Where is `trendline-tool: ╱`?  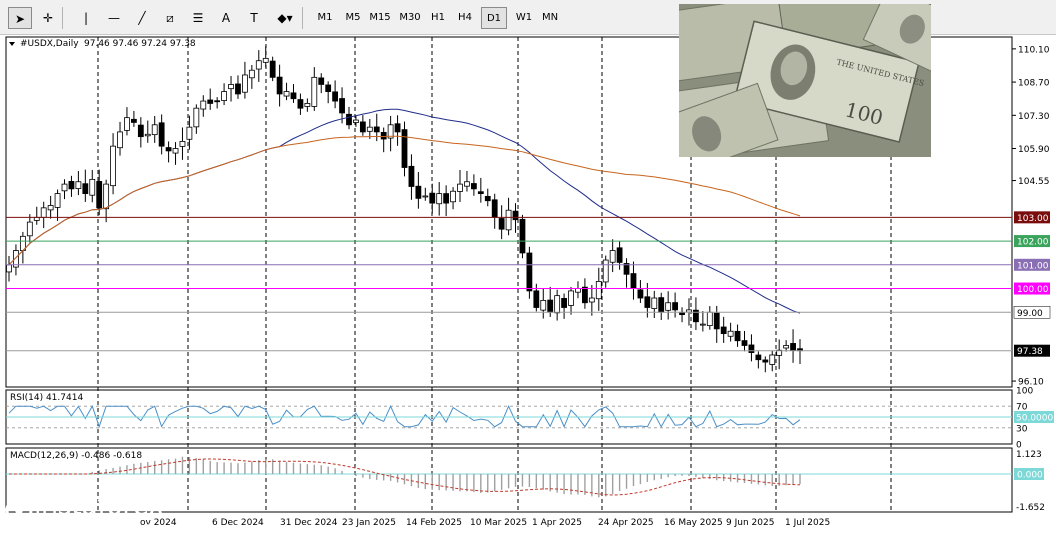
trendline-tool: ╱ is located at coordinates (142, 18).